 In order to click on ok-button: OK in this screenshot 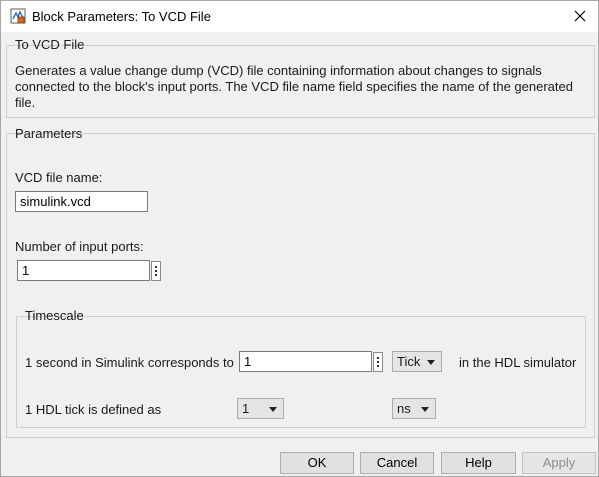, I will do `click(317, 463)`.